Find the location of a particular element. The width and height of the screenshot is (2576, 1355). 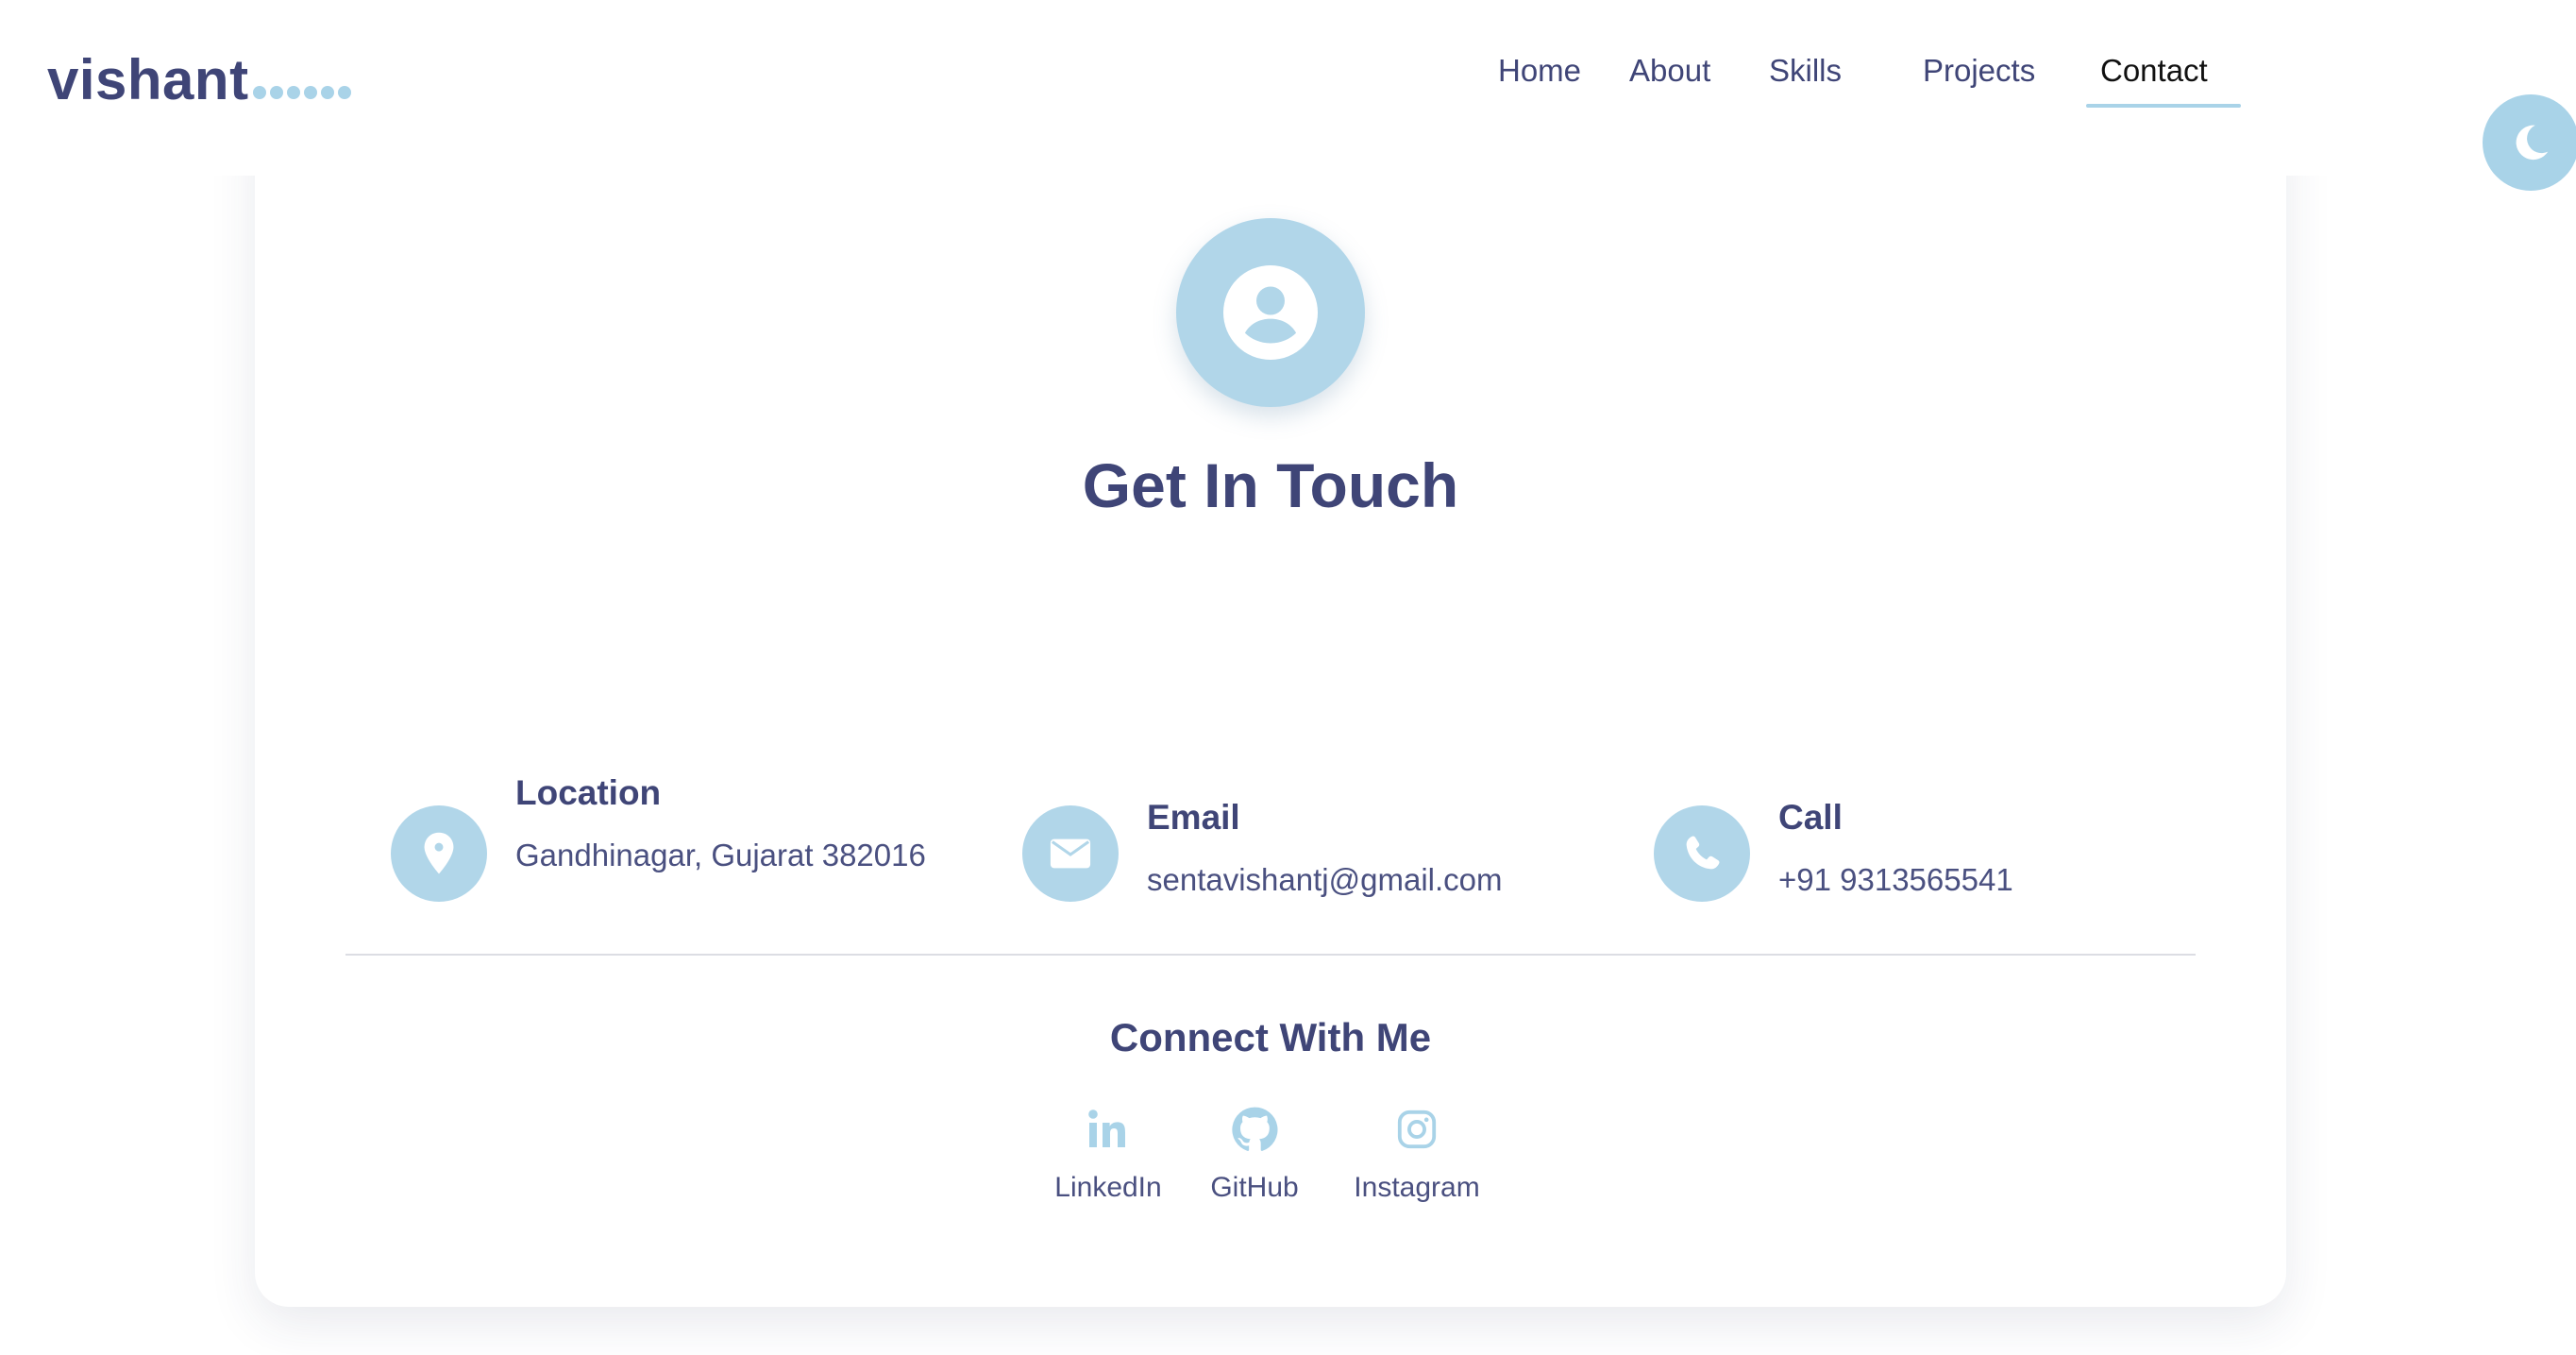

social-link-linkedin: LinkedIn is located at coordinates (1108, 1152).